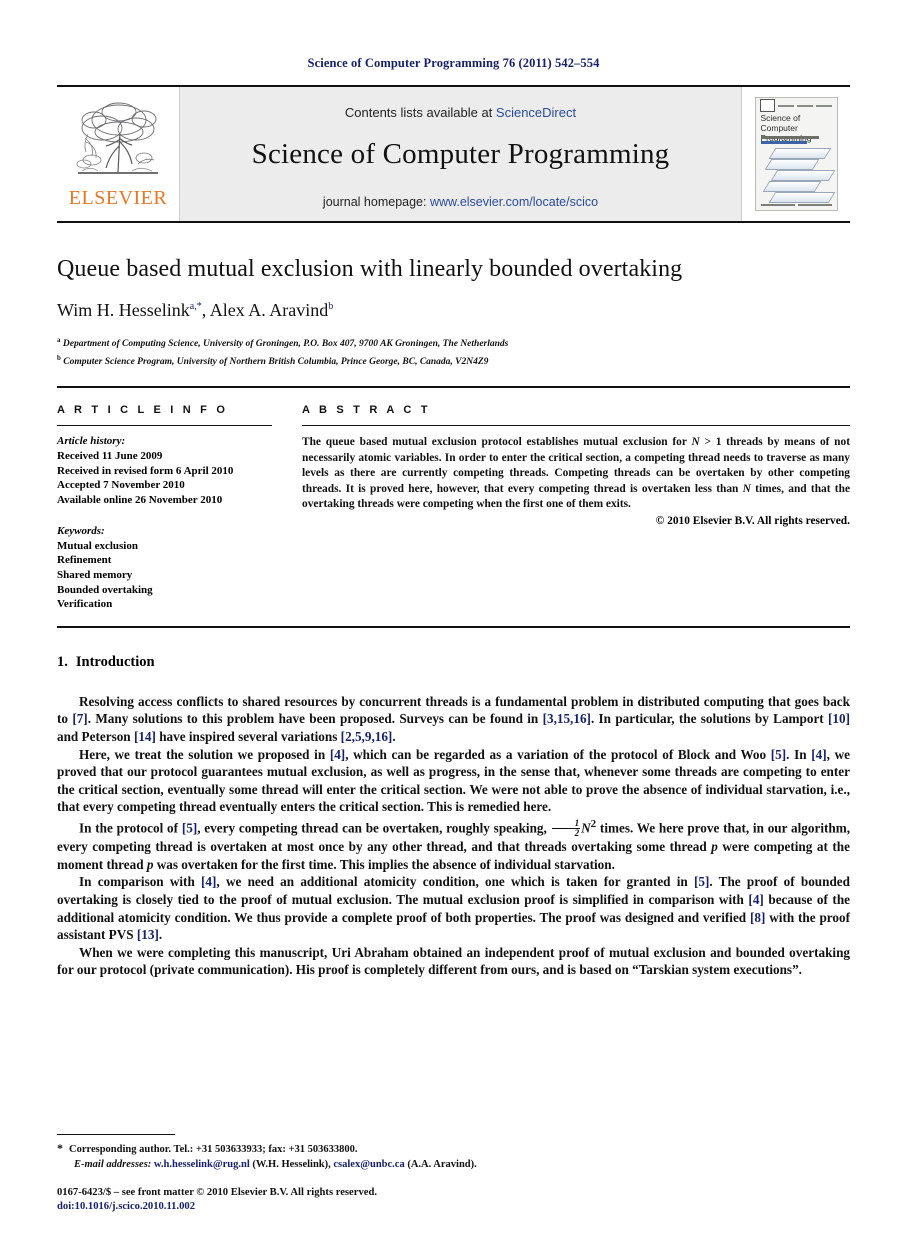 The image size is (907, 1238). Describe the element at coordinates (95, 575) in the screenshot. I see `keyword-item: Shared memory` at that location.